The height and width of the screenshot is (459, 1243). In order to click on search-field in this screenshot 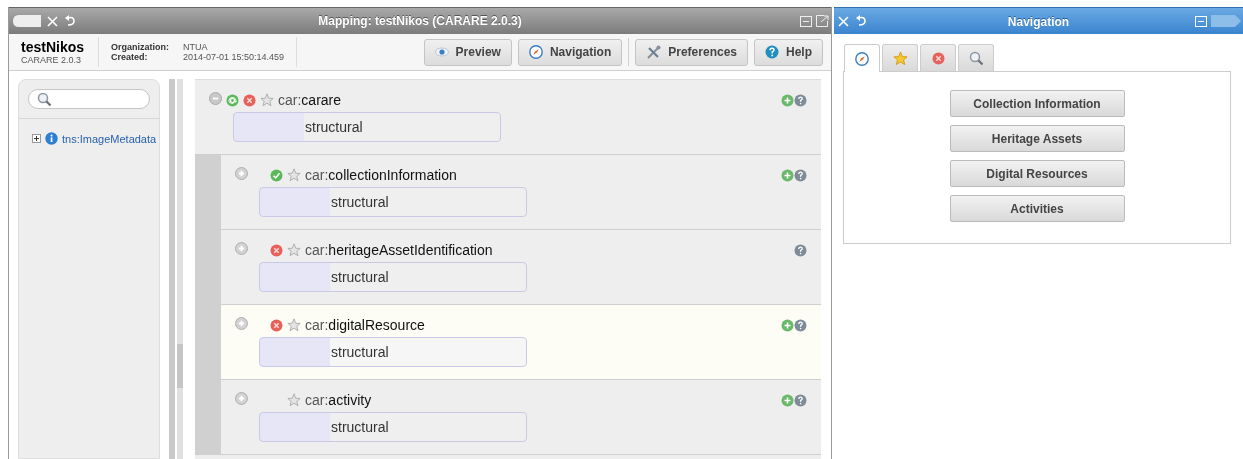, I will do `click(89, 99)`.